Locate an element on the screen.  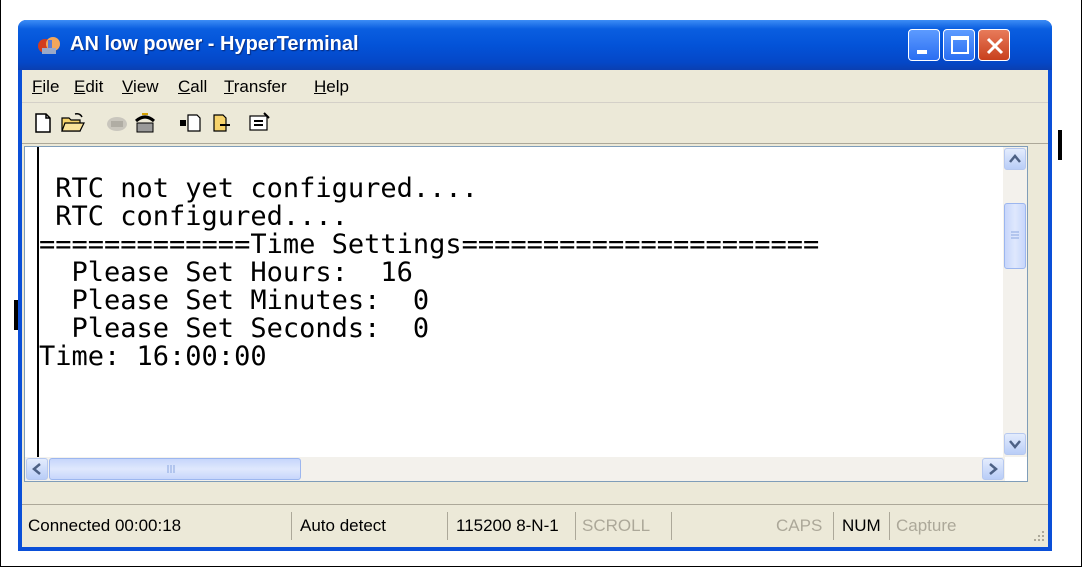
status-num: NUM is located at coordinates (864, 526).